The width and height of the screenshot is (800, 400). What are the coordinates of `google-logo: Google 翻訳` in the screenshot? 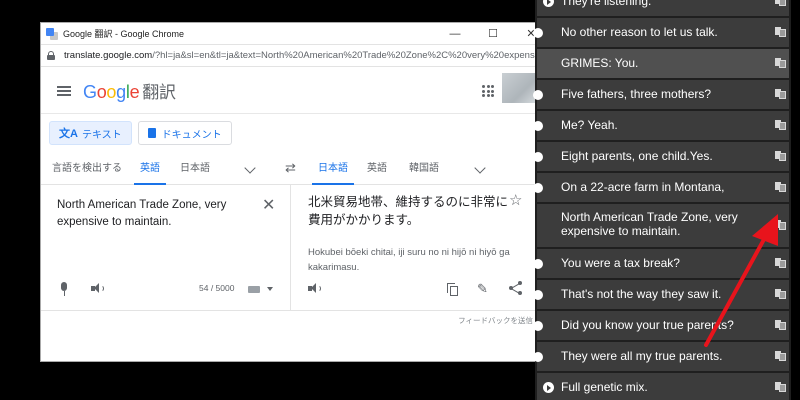 It's located at (129, 90).